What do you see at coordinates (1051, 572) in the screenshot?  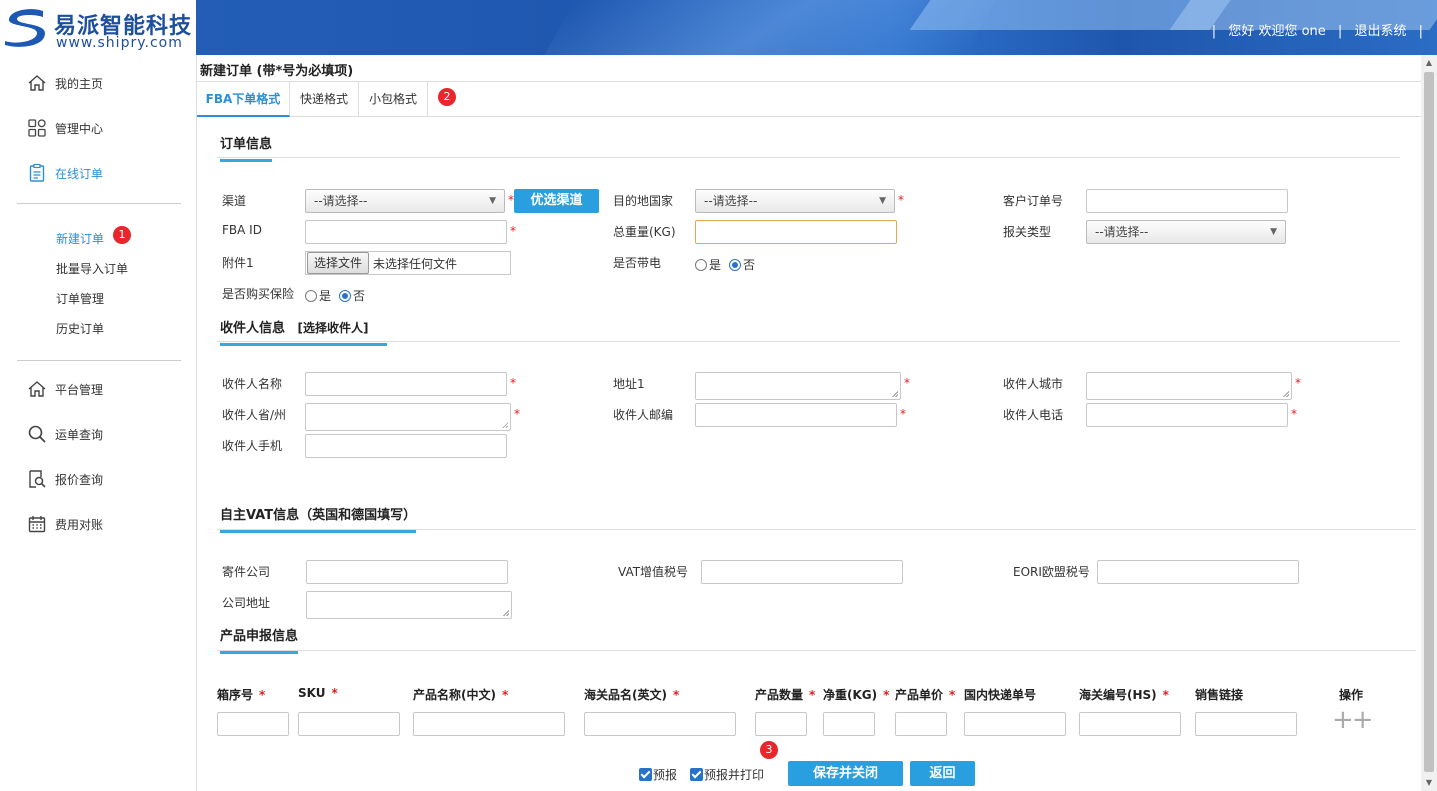 I see `eori-number-label: EORI欧盟税号` at bounding box center [1051, 572].